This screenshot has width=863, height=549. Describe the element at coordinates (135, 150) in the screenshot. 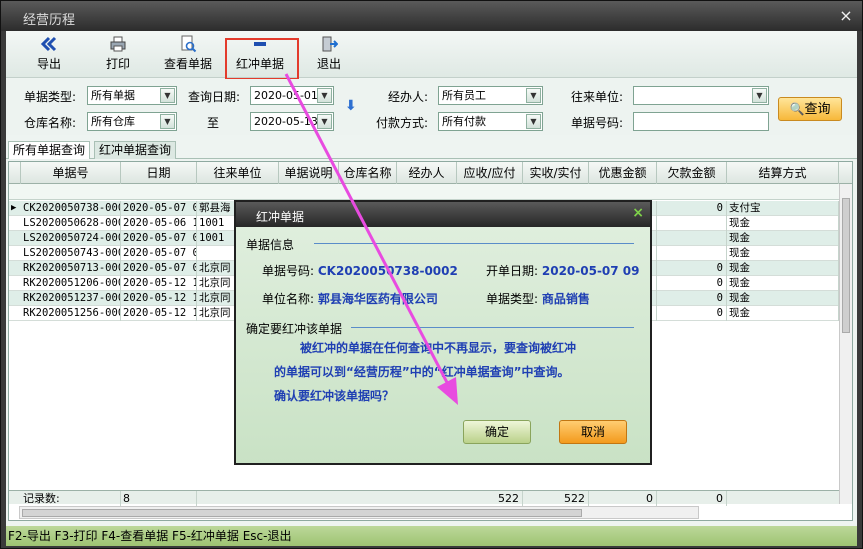

I see `tab-reversed-documents: 红冲单据查询` at that location.